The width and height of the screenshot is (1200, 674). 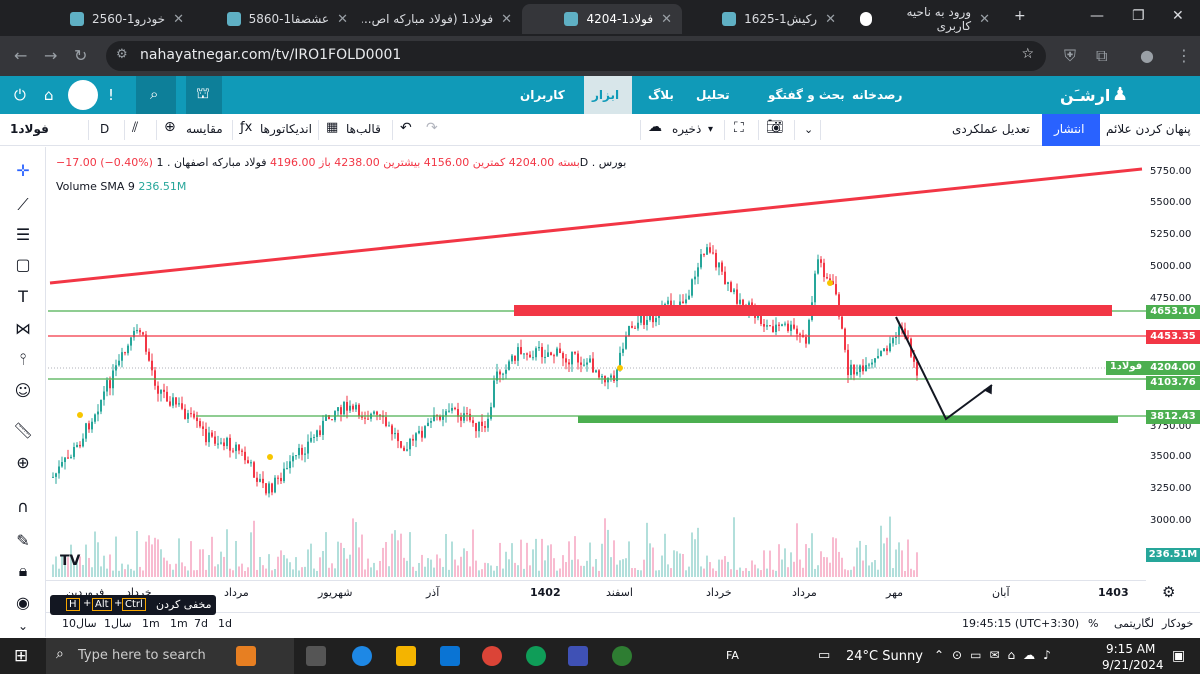 What do you see at coordinates (23, 542) in the screenshot?
I see `lock-drawings-icon: ✎` at bounding box center [23, 542].